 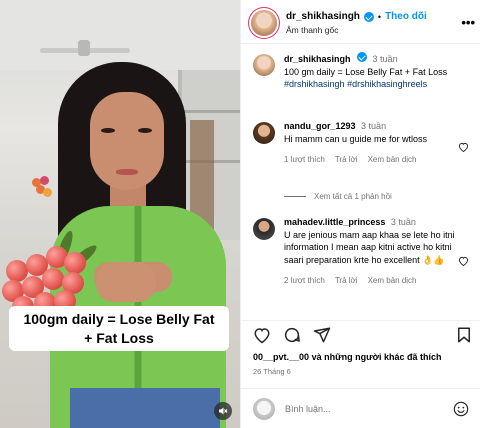 I want to click on replies-line, so click(x=295, y=196).